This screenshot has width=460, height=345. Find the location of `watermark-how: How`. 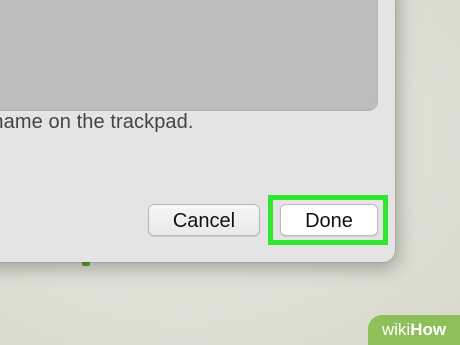

watermark-how: How is located at coordinates (428, 329).